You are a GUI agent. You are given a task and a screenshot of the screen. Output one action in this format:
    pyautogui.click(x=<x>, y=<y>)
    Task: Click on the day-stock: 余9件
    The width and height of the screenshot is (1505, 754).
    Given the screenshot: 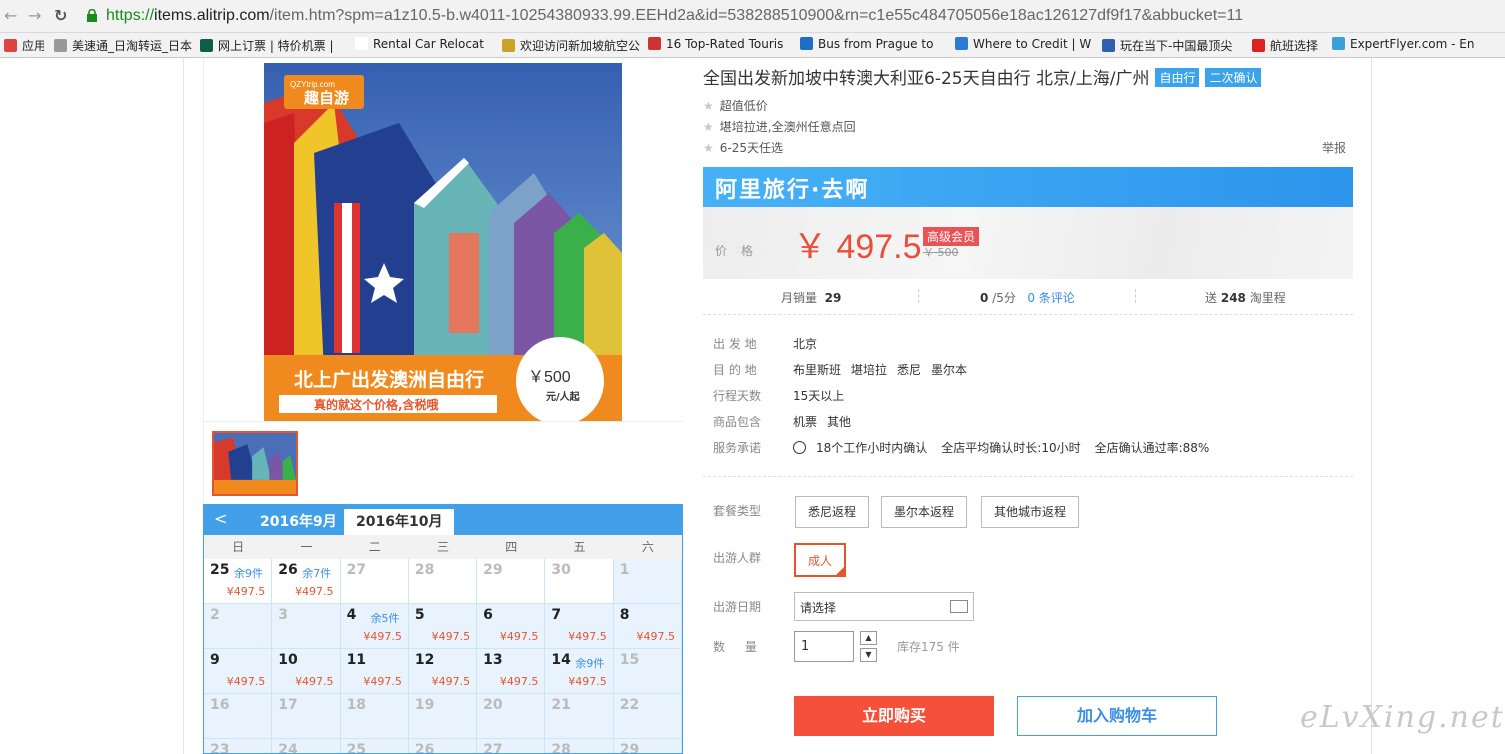 What is the action you would take?
    pyautogui.click(x=248, y=573)
    